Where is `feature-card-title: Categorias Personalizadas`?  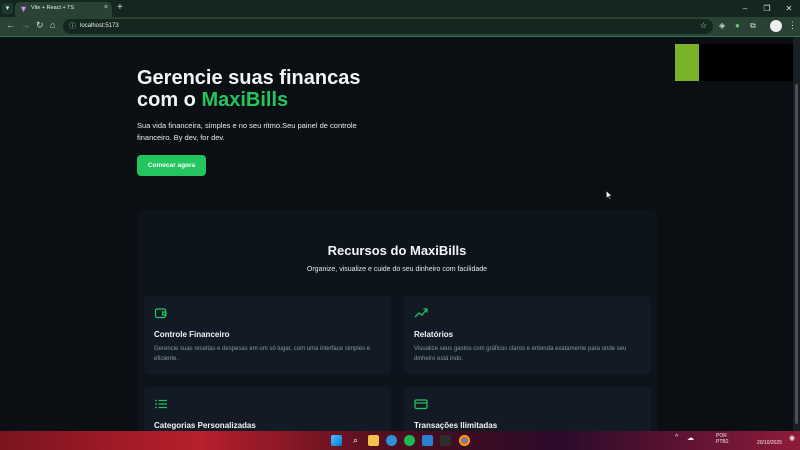 feature-card-title: Categorias Personalizadas is located at coordinates (205, 425).